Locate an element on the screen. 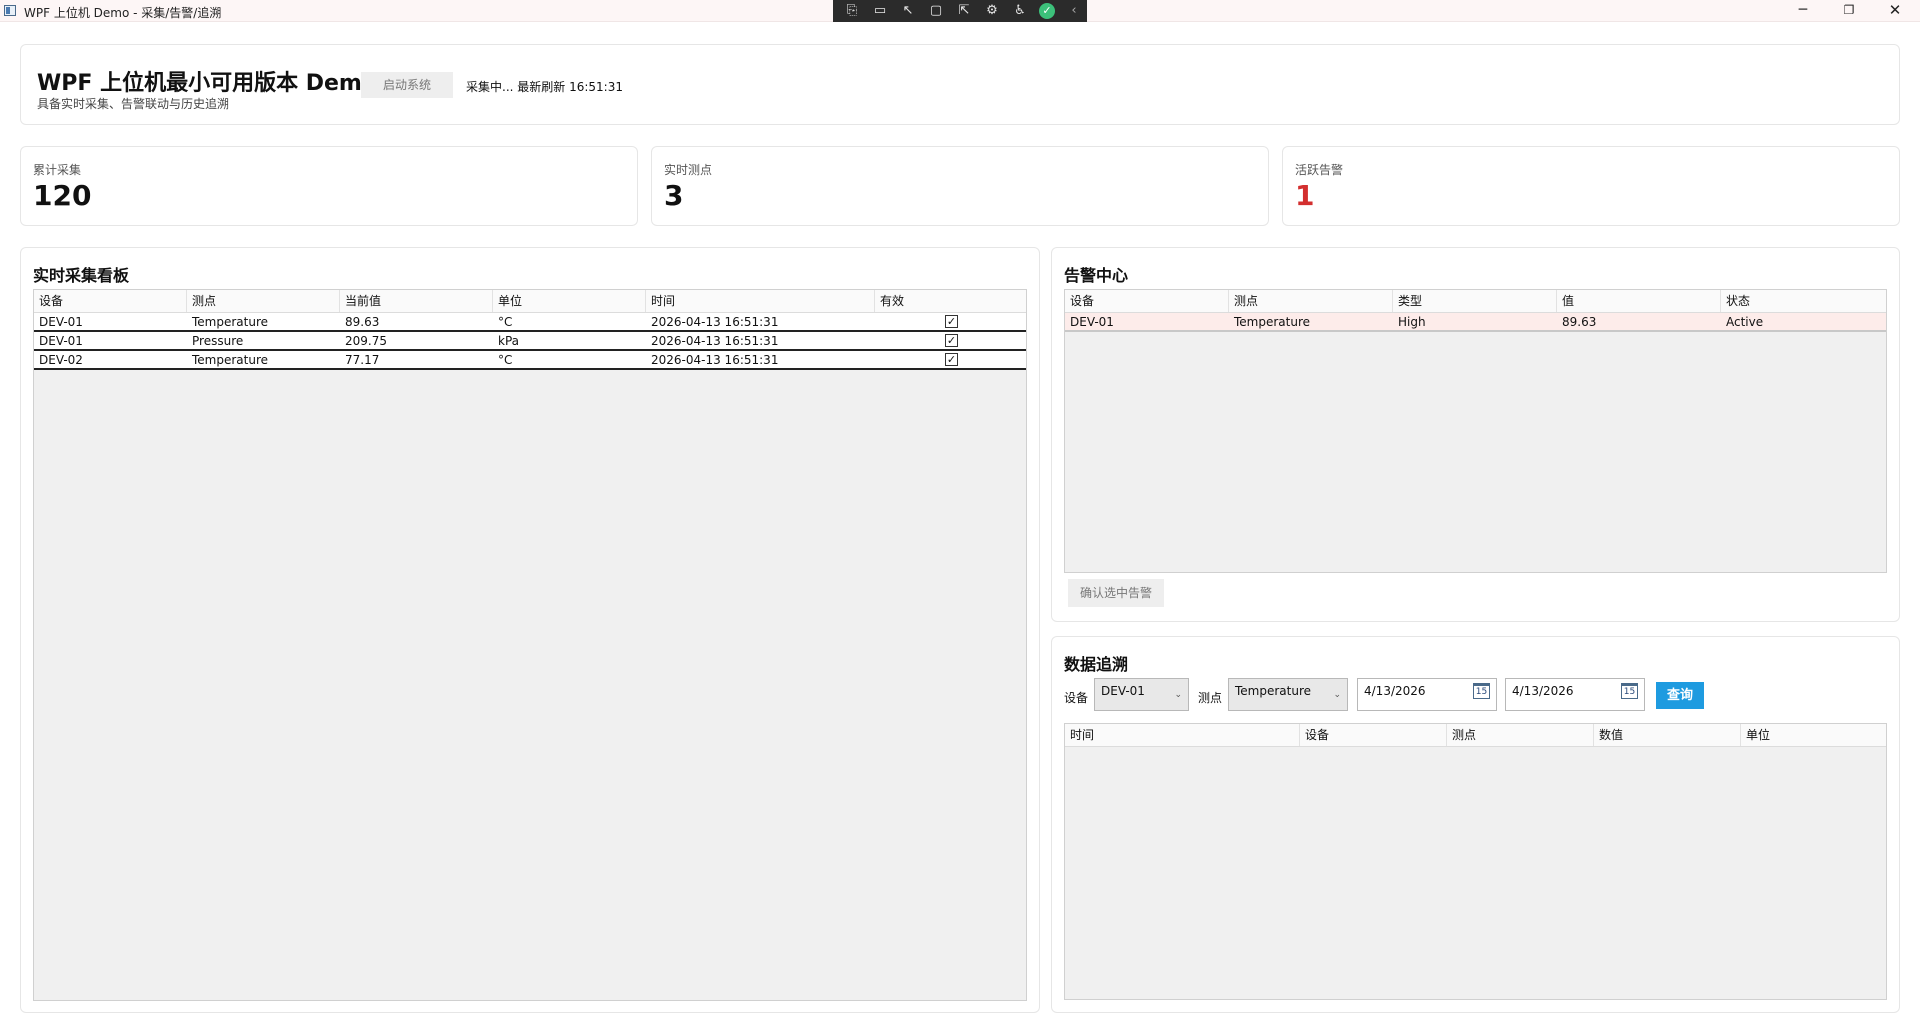 Image resolution: width=1920 pixels, height=1032 pixels. accessibility-icon: ♿ is located at coordinates (1020, 11).